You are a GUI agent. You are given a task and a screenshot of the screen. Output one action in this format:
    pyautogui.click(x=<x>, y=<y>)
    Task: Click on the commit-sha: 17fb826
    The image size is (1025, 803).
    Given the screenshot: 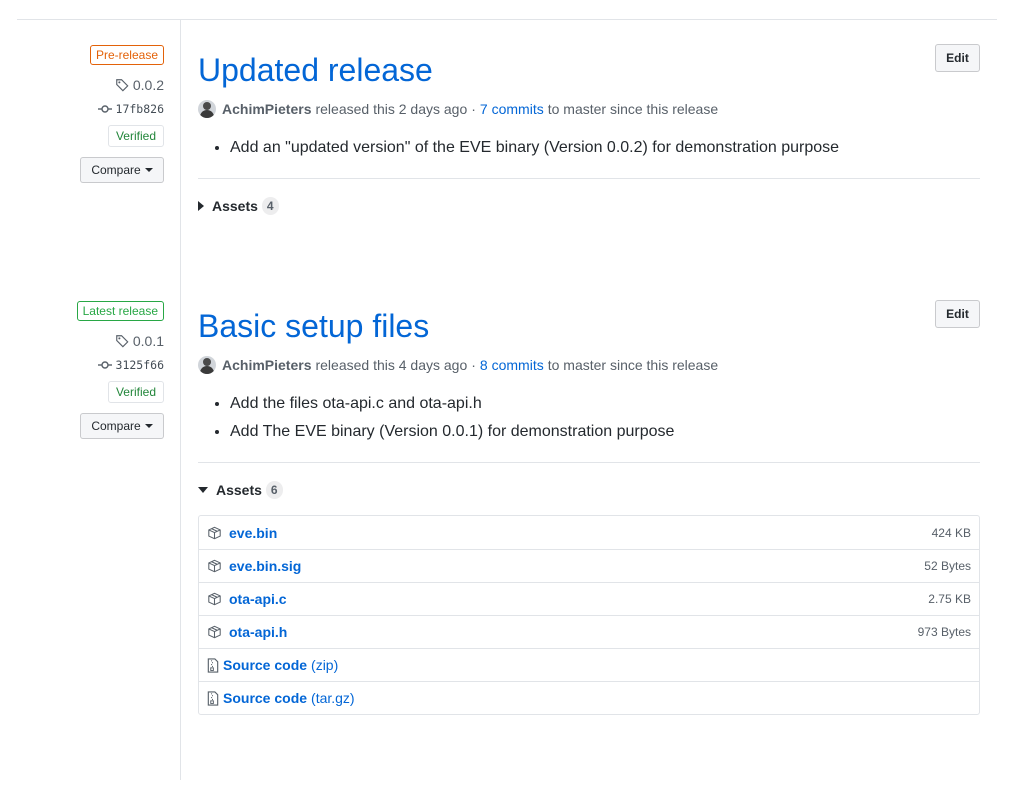 What is the action you would take?
    pyautogui.click(x=139, y=109)
    